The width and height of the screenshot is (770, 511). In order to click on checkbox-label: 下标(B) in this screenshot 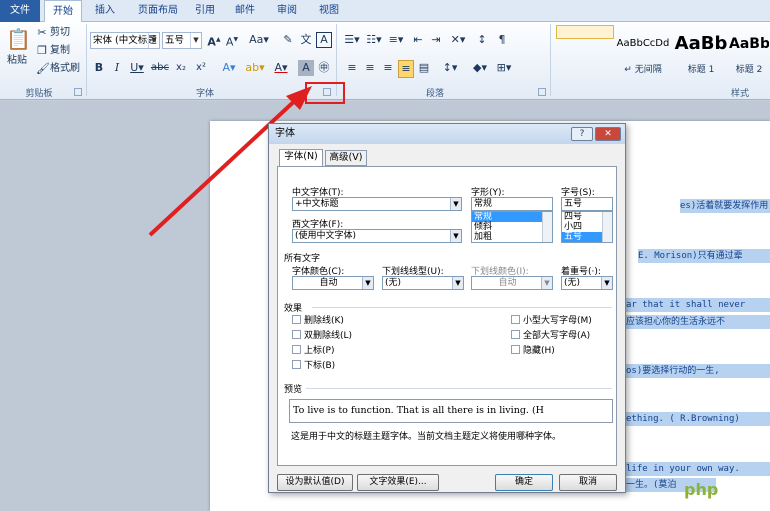, I will do `click(320, 366)`.